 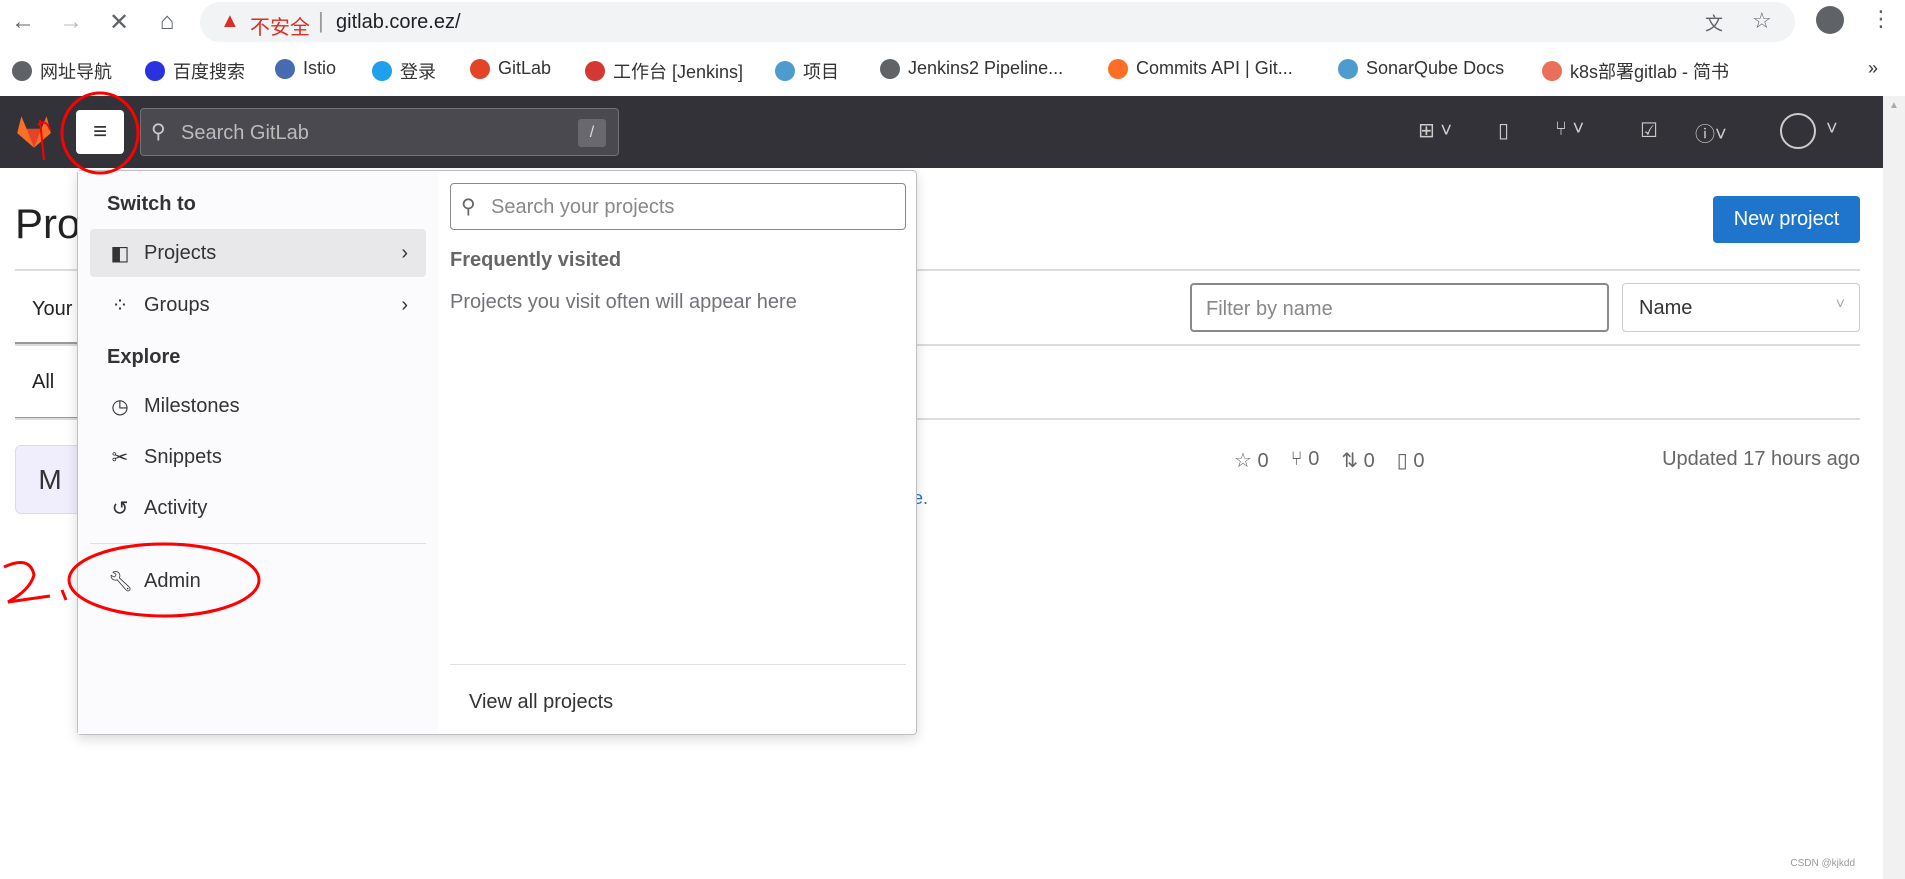 I want to click on menu-item-snippets: ✂ Snippets, so click(x=258, y=457).